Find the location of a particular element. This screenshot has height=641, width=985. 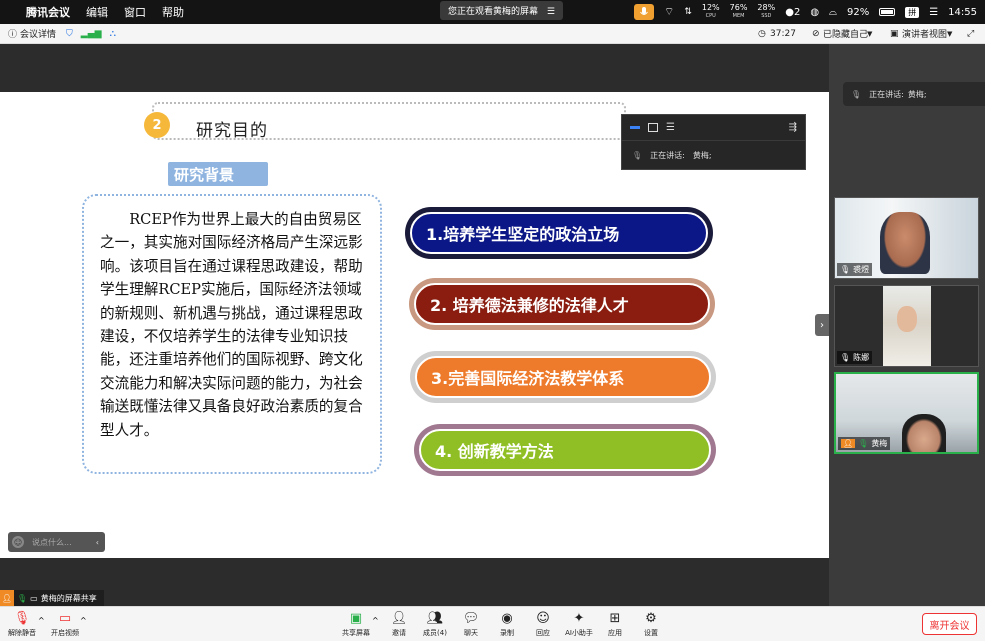

notification-count: 2 is located at coordinates (797, 12).